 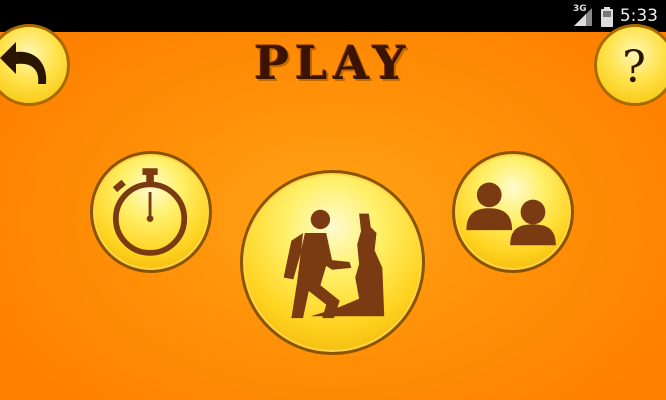 I want to click on two-players-icon, so click(x=511, y=214).